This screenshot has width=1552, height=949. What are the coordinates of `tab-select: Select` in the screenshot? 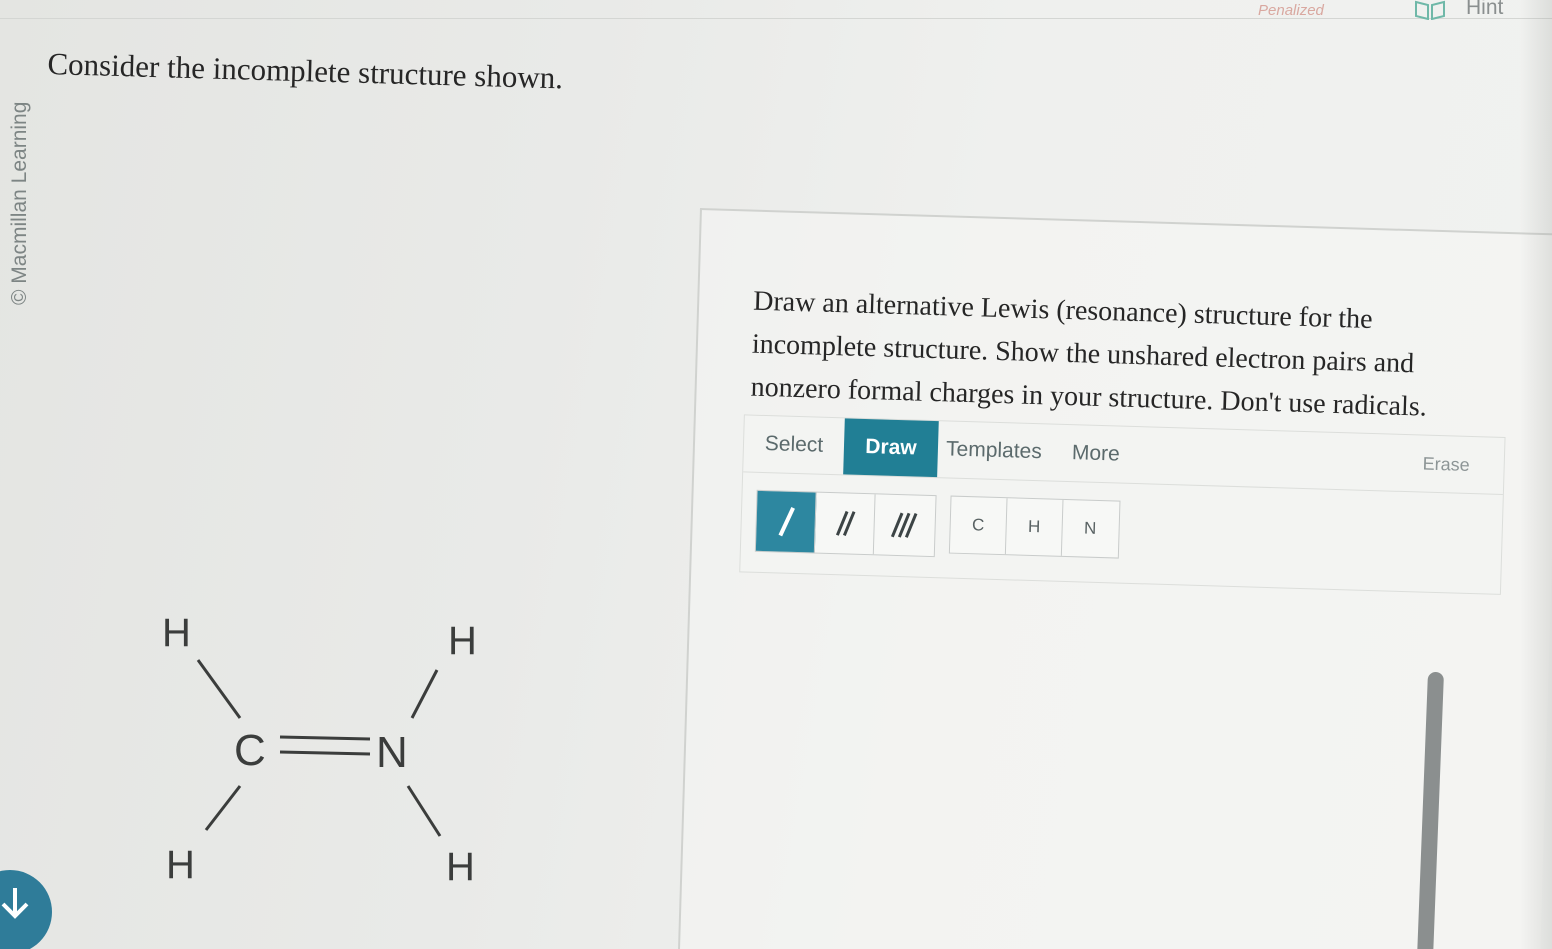 It's located at (794, 444).